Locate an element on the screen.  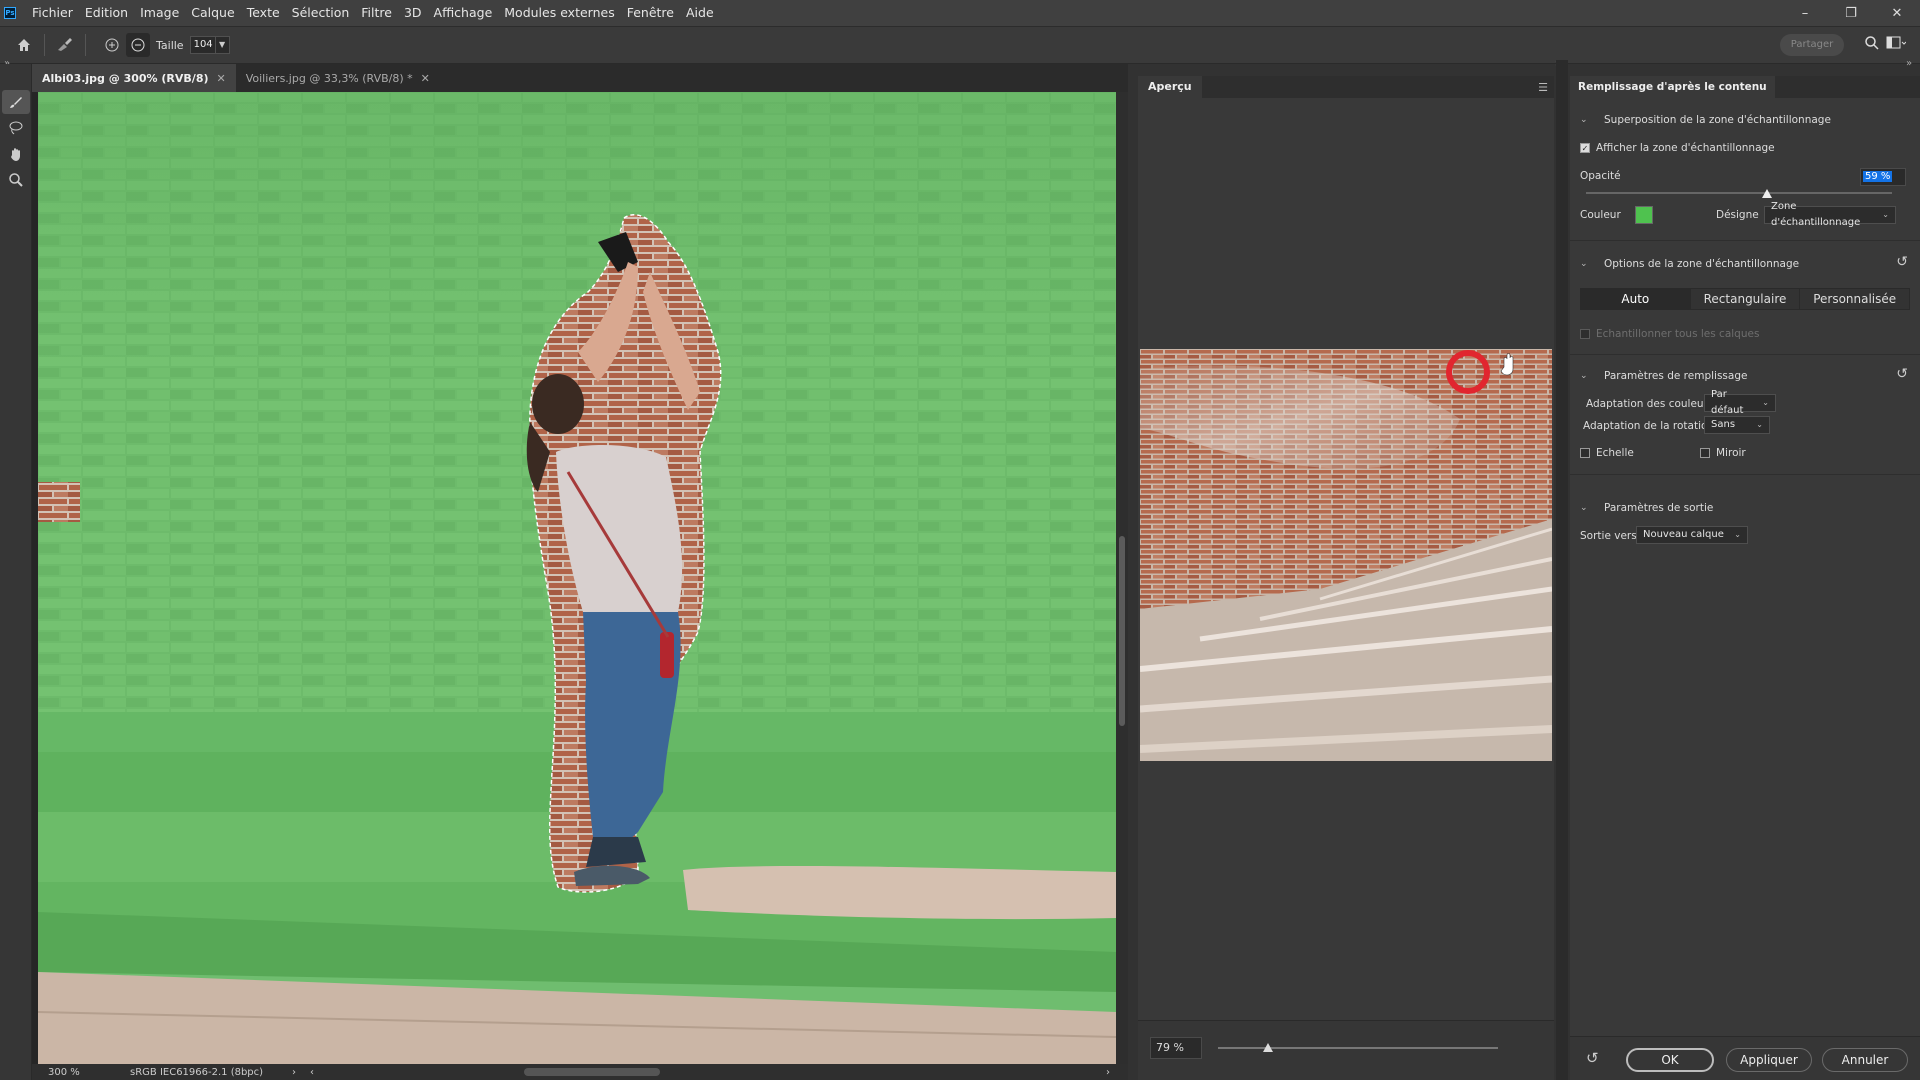
vertical-scrollbar is located at coordinates (1122, 578).